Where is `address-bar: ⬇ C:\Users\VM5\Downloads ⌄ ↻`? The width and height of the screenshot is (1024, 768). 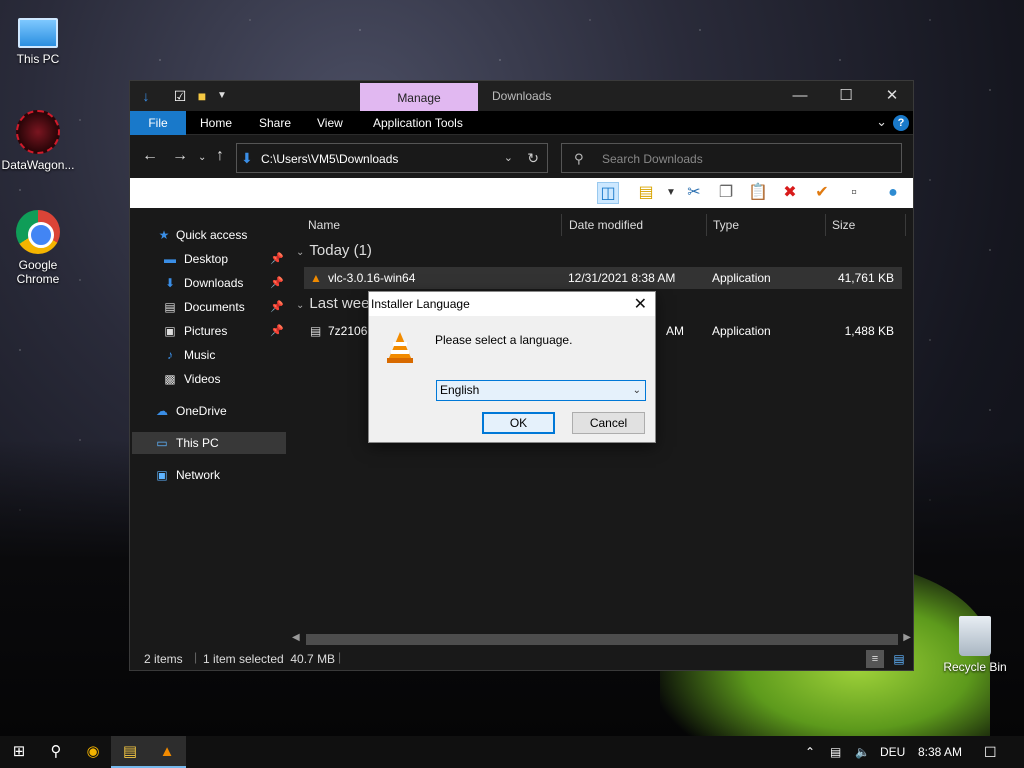 address-bar: ⬇ C:\Users\VM5\Downloads ⌄ ↻ is located at coordinates (392, 158).